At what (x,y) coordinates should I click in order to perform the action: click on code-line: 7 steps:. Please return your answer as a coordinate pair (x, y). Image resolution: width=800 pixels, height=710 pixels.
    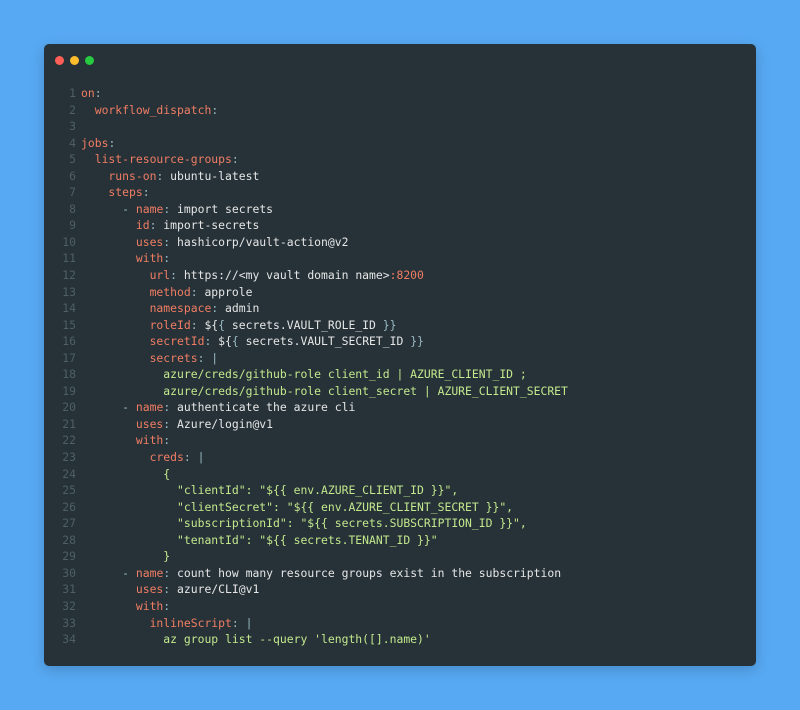
    Looking at the image, I should click on (314, 192).